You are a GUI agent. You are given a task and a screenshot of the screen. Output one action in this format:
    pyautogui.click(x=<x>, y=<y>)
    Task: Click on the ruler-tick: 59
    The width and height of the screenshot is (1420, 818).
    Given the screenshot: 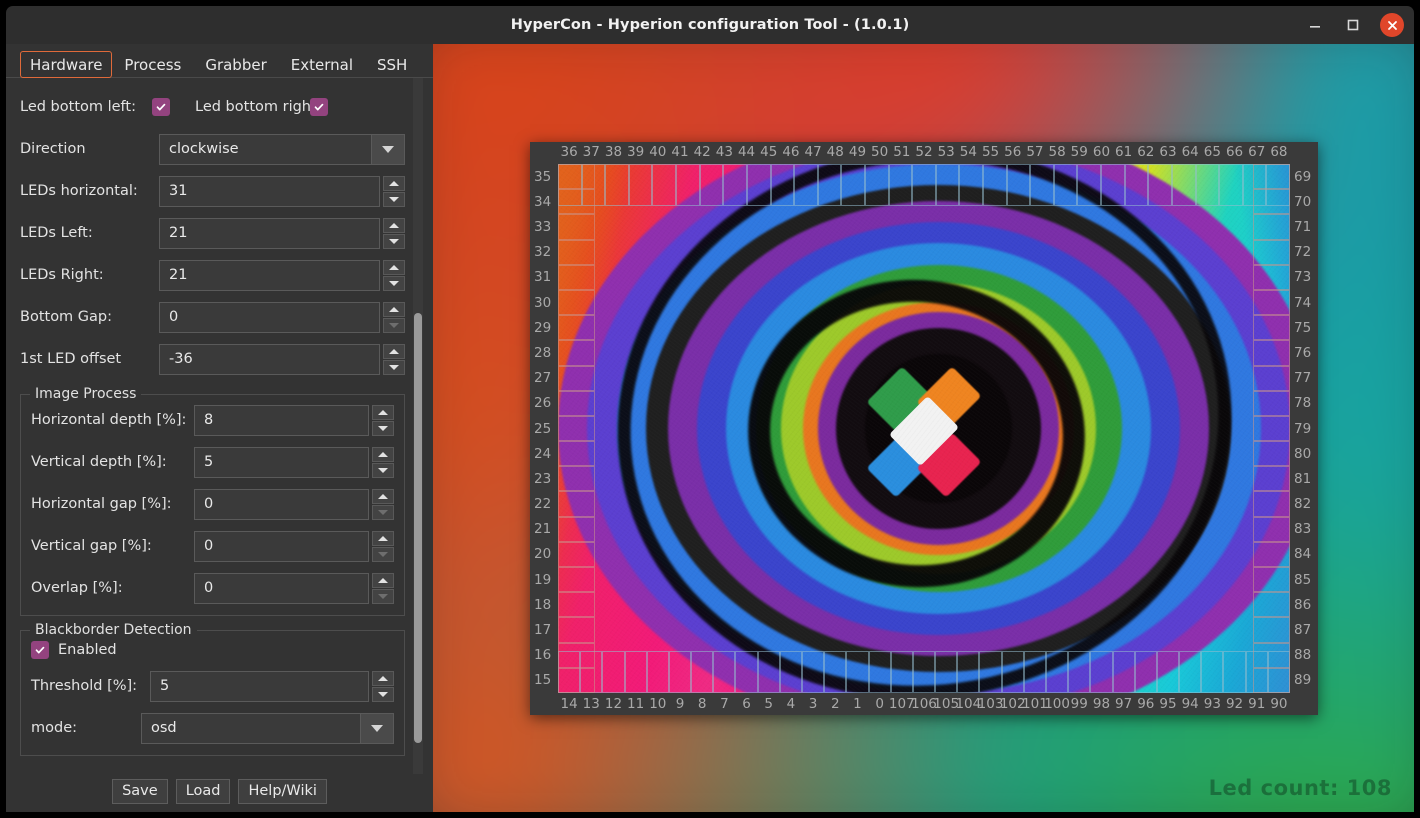 What is the action you would take?
    pyautogui.click(x=1079, y=152)
    